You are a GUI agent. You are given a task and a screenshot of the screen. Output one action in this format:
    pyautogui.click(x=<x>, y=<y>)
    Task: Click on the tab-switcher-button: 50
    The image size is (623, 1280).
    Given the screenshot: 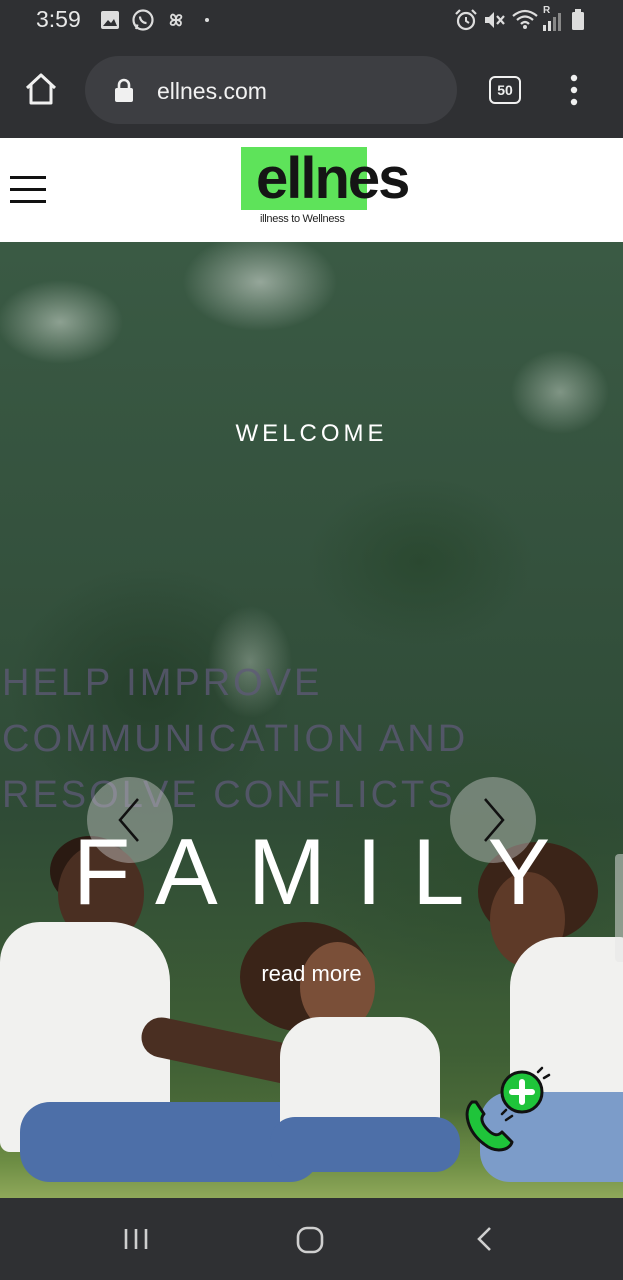 What is the action you would take?
    pyautogui.click(x=505, y=90)
    